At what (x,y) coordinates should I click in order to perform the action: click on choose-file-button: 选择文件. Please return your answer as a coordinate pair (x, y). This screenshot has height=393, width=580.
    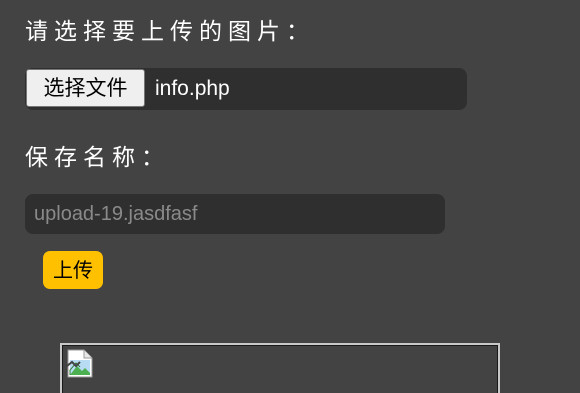
    Looking at the image, I should click on (85, 88).